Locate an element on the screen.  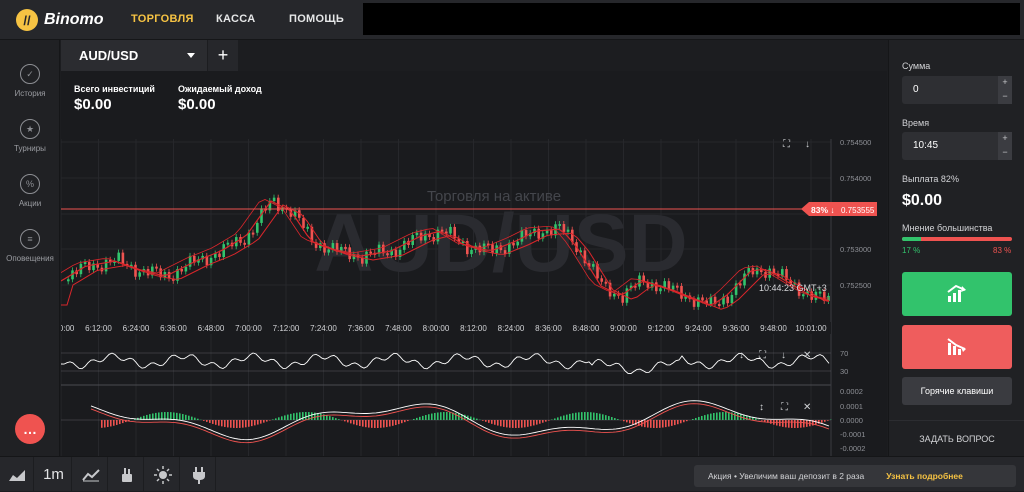
time-tick-label: 9:00:00 is located at coordinates (623, 328).